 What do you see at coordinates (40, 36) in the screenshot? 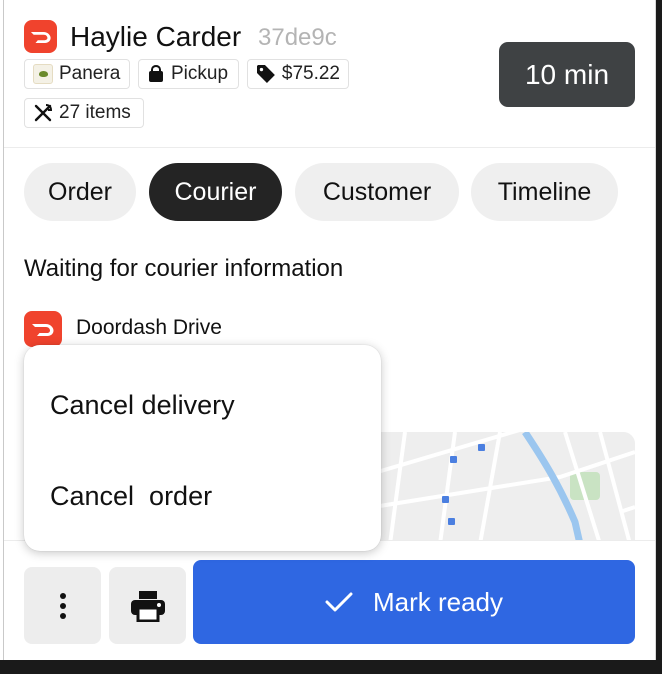
I see `doordash-icon` at bounding box center [40, 36].